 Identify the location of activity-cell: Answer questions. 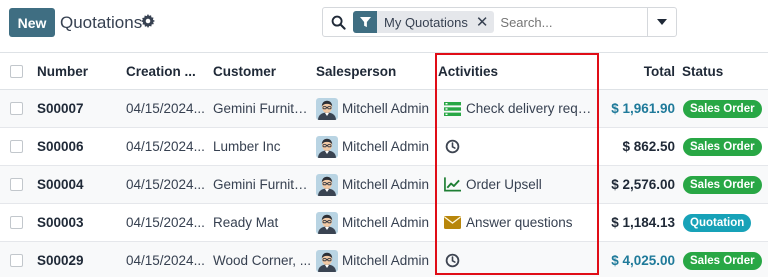
(521, 222).